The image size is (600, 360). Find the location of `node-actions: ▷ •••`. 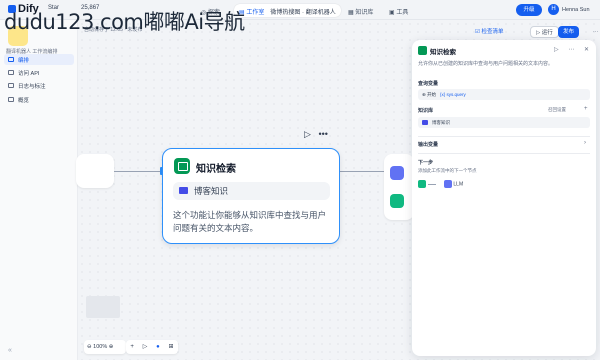

node-actions: ▷ ••• is located at coordinates (318, 136).